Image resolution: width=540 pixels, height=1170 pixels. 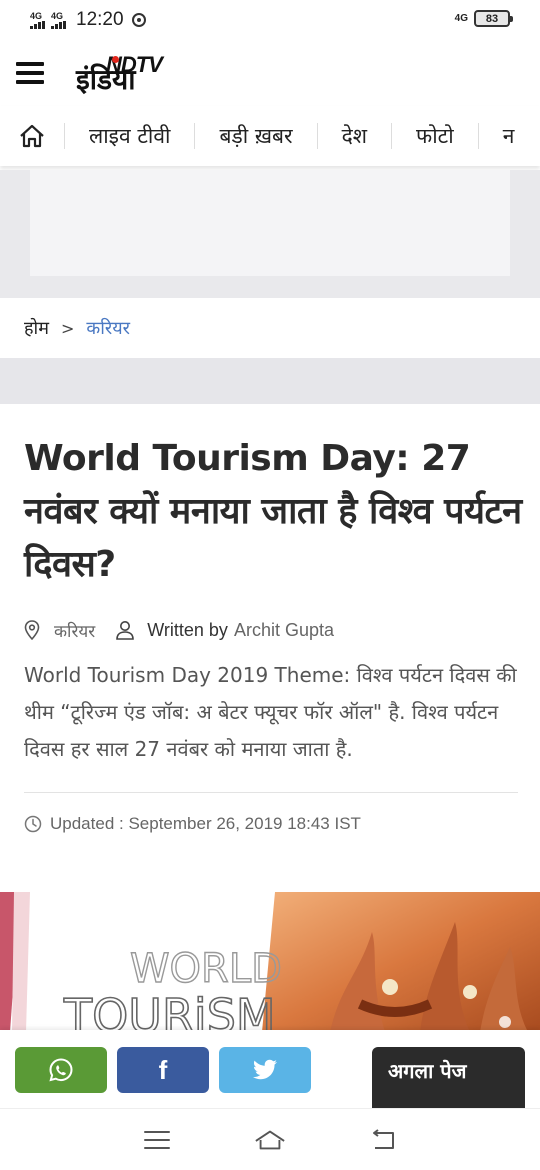 I want to click on nav-home, so click(x=32, y=136).